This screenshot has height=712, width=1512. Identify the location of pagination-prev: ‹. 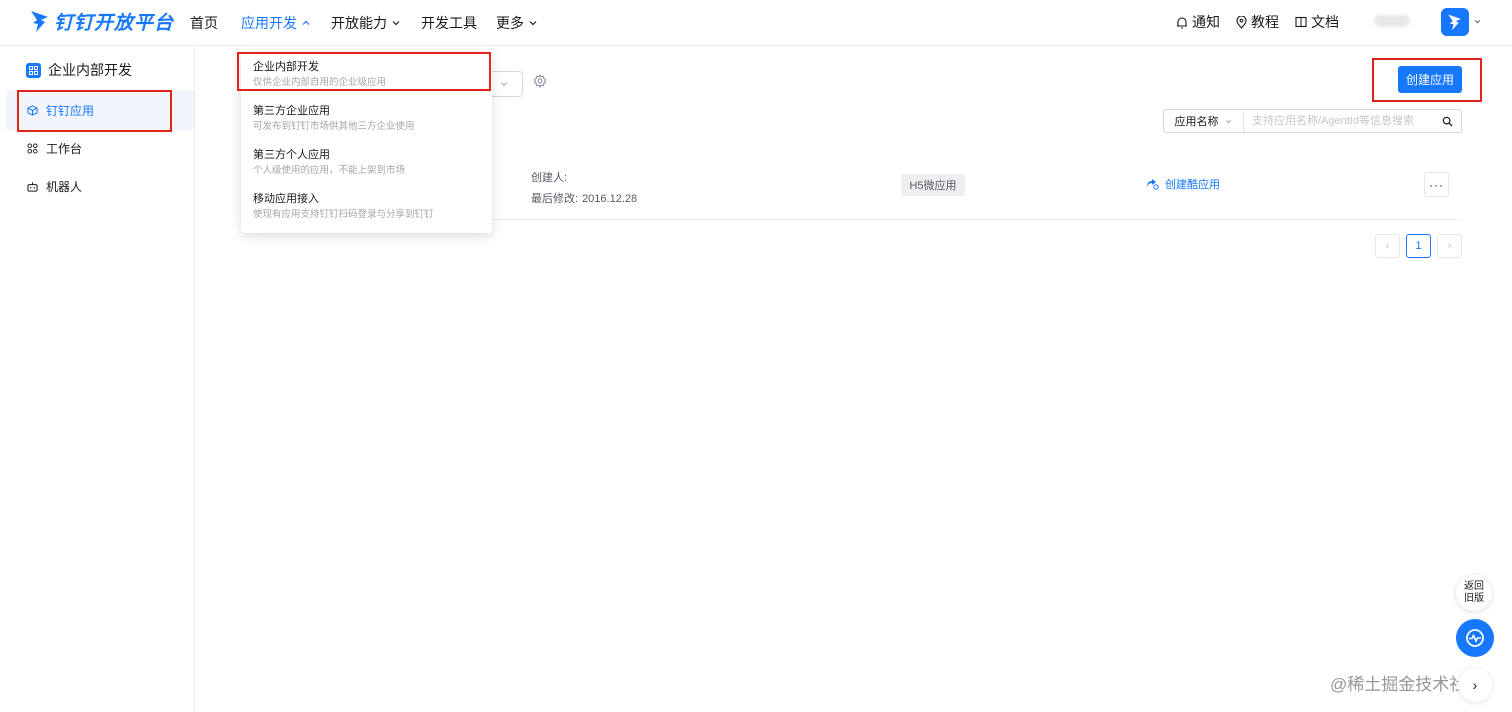
(1387, 246).